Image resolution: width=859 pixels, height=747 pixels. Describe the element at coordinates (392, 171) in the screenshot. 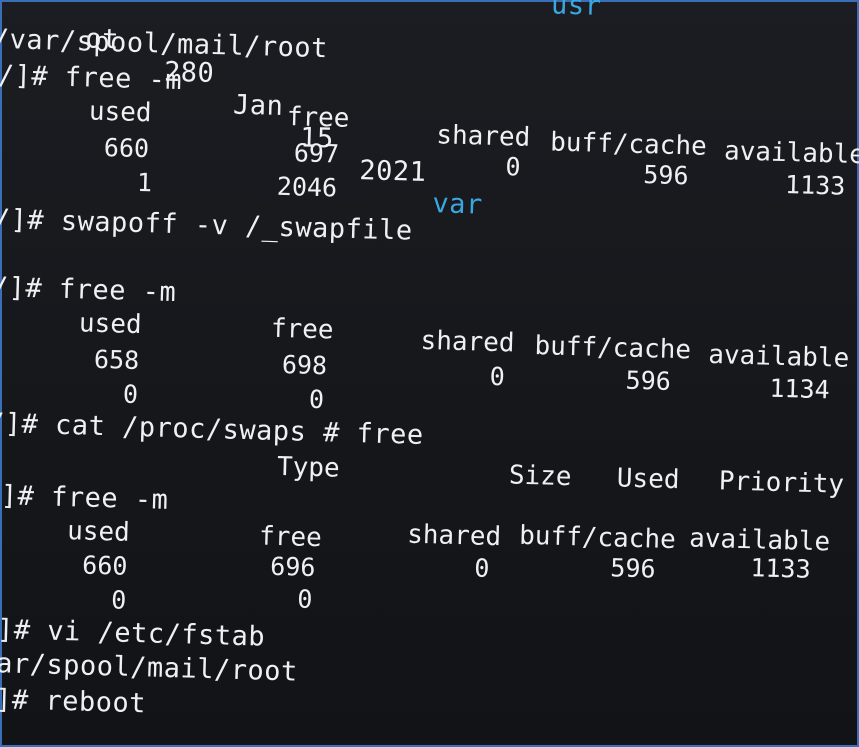

I see `listing-year: 2021` at that location.